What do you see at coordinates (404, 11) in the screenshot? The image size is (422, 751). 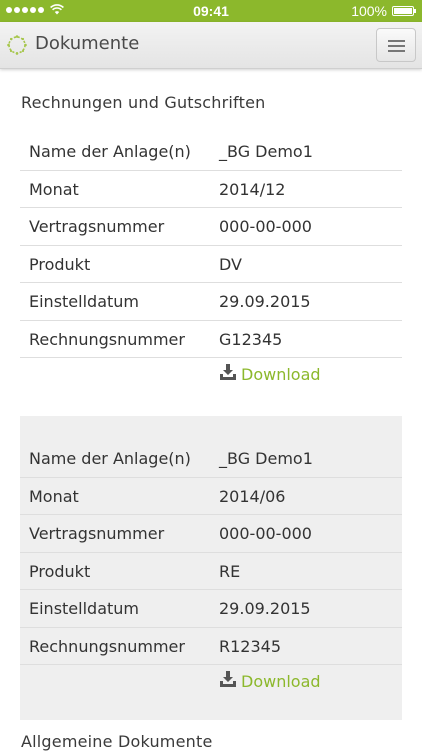 I see `battery-icon` at bounding box center [404, 11].